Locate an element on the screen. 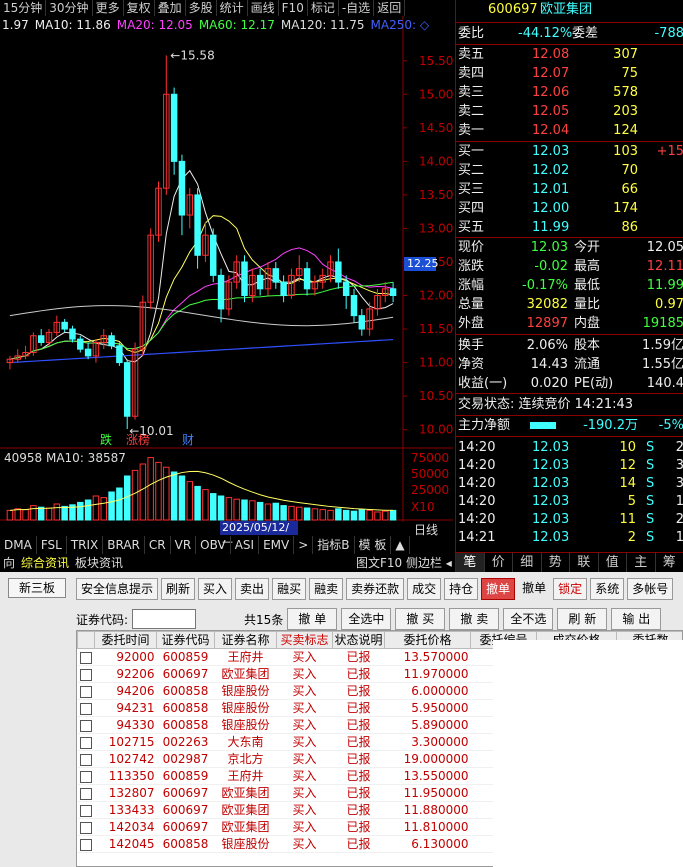 The width and height of the screenshot is (683, 867). quote-tab: 笔 is located at coordinates (470, 562).